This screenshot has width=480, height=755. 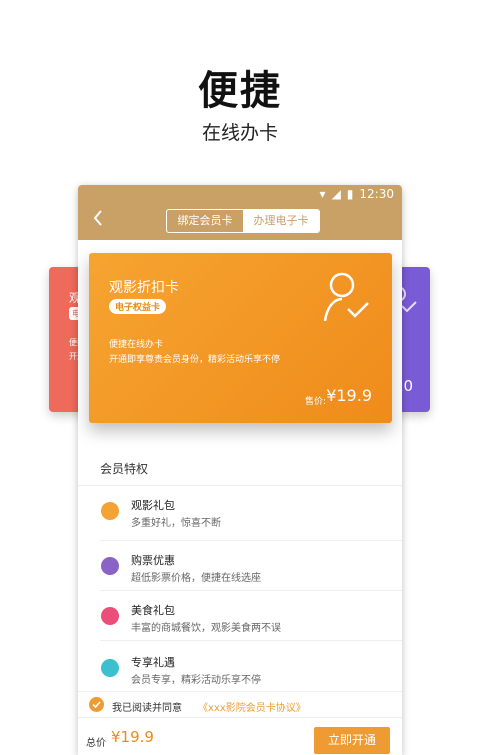 I want to click on battery-icon: ▮, so click(x=350, y=194).